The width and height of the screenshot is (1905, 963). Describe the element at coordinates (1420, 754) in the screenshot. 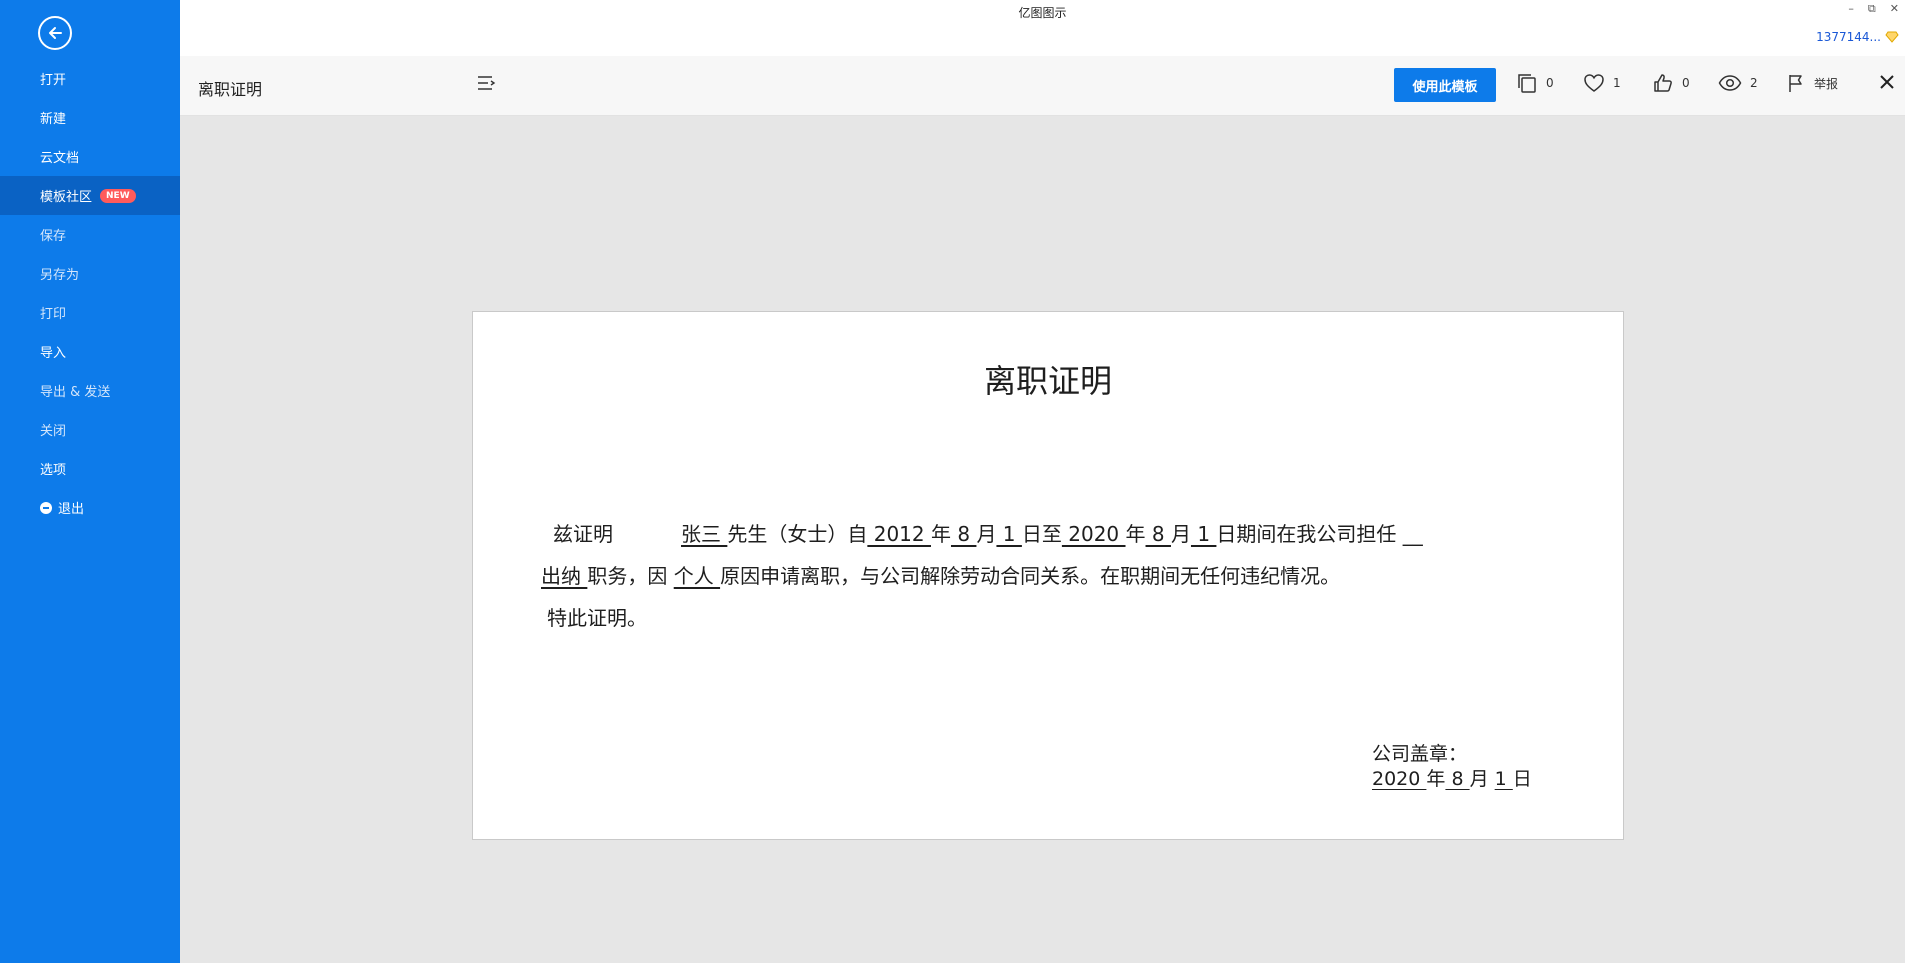

I see `company-seal-label: 公司盖章：` at that location.